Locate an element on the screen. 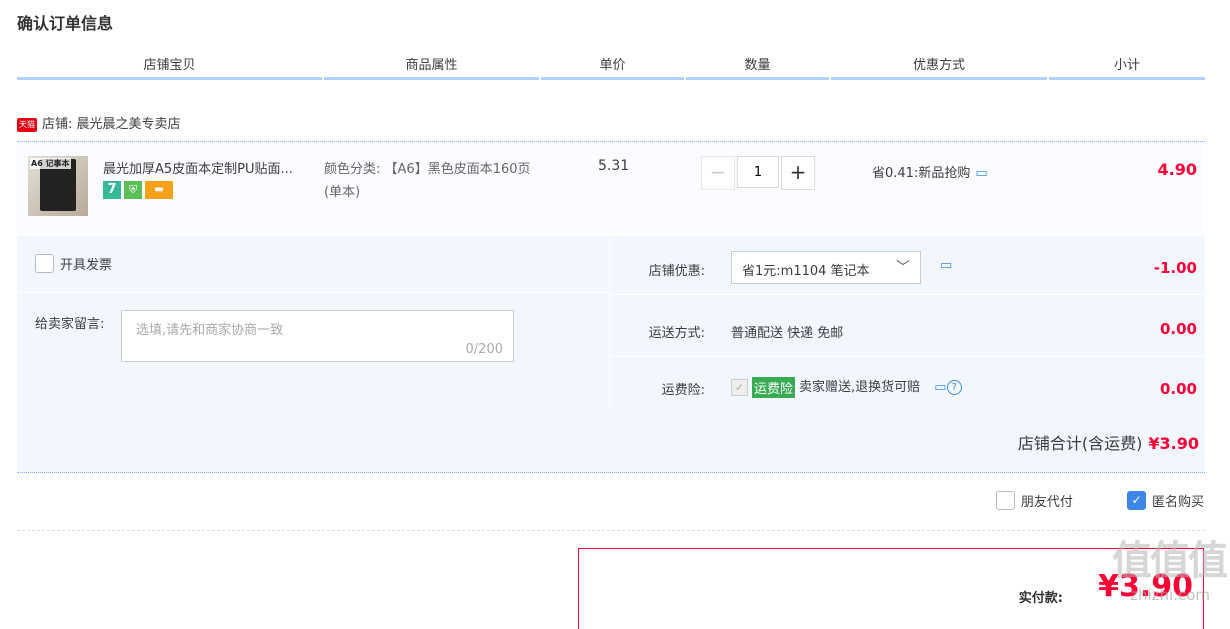 The image size is (1230, 629). anonymous-checkbox: ✓ is located at coordinates (1136, 500).